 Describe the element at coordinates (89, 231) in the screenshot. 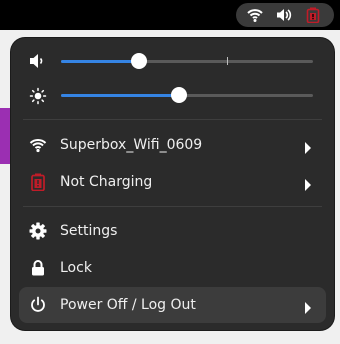

I see `settings-label: Settings` at that location.